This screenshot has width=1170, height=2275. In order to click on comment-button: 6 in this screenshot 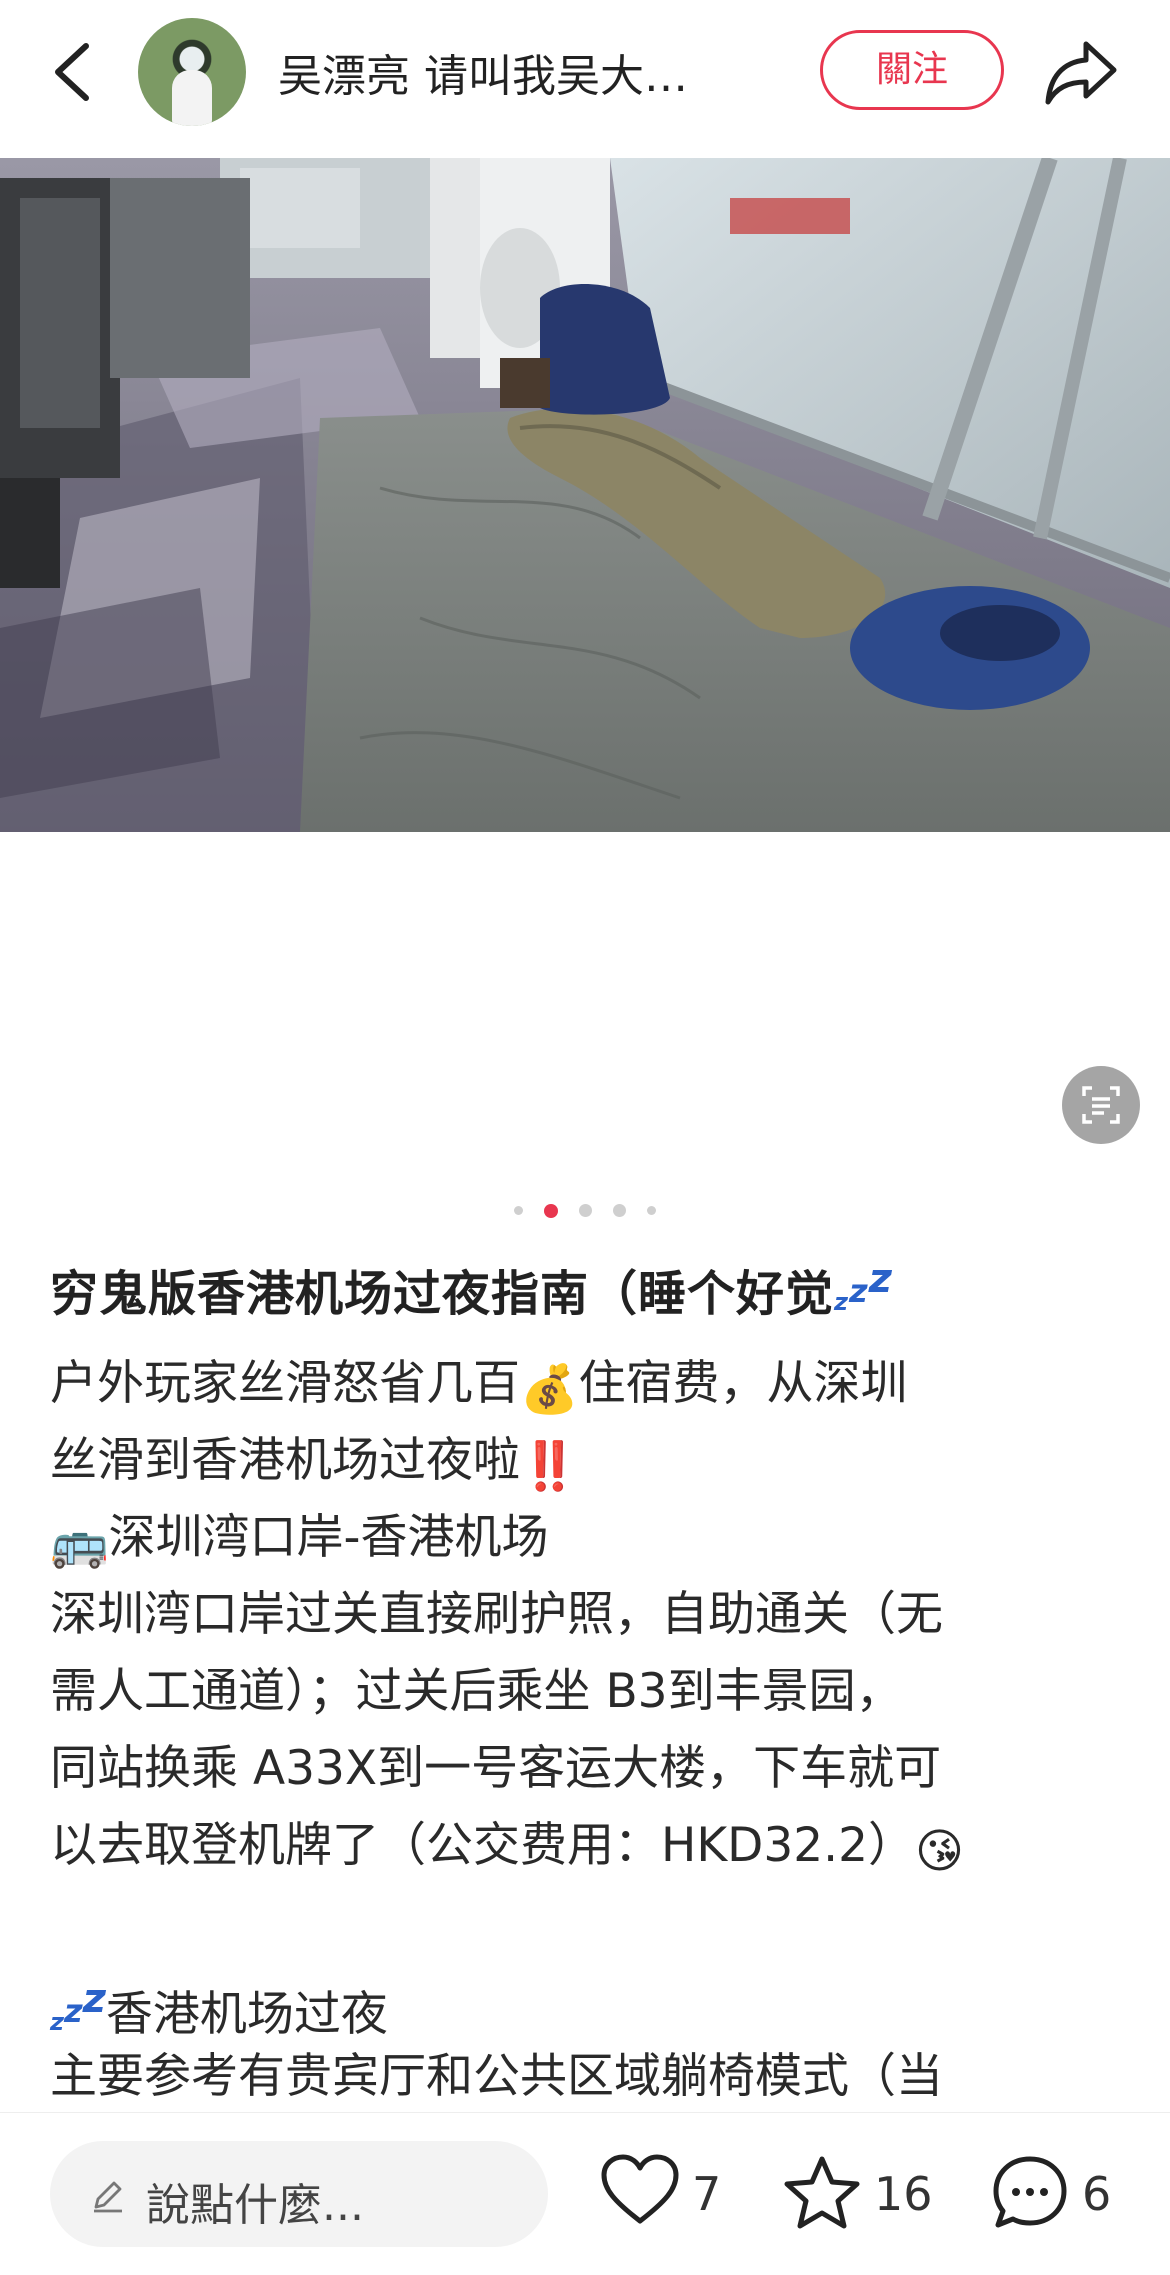, I will do `click(1060, 2195)`.